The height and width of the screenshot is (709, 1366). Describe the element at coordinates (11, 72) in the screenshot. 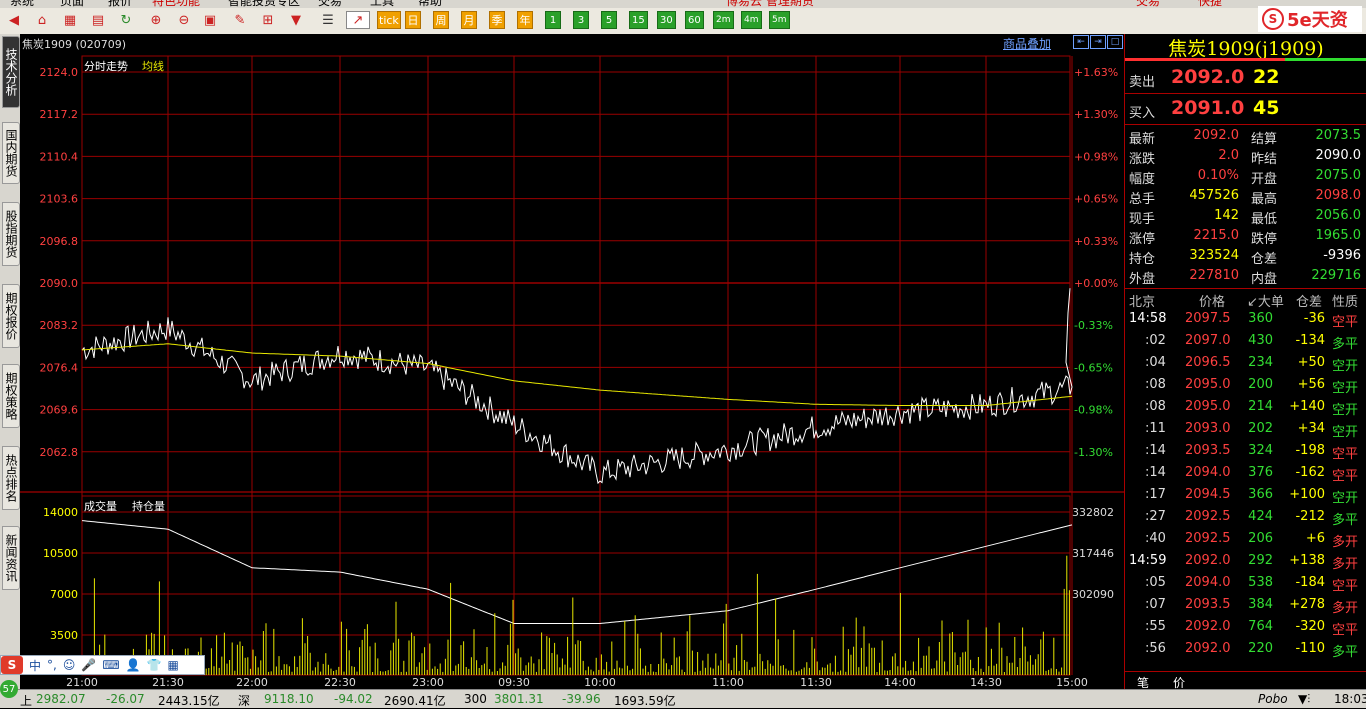

I see `sidetab-technical: 技术分析` at that location.